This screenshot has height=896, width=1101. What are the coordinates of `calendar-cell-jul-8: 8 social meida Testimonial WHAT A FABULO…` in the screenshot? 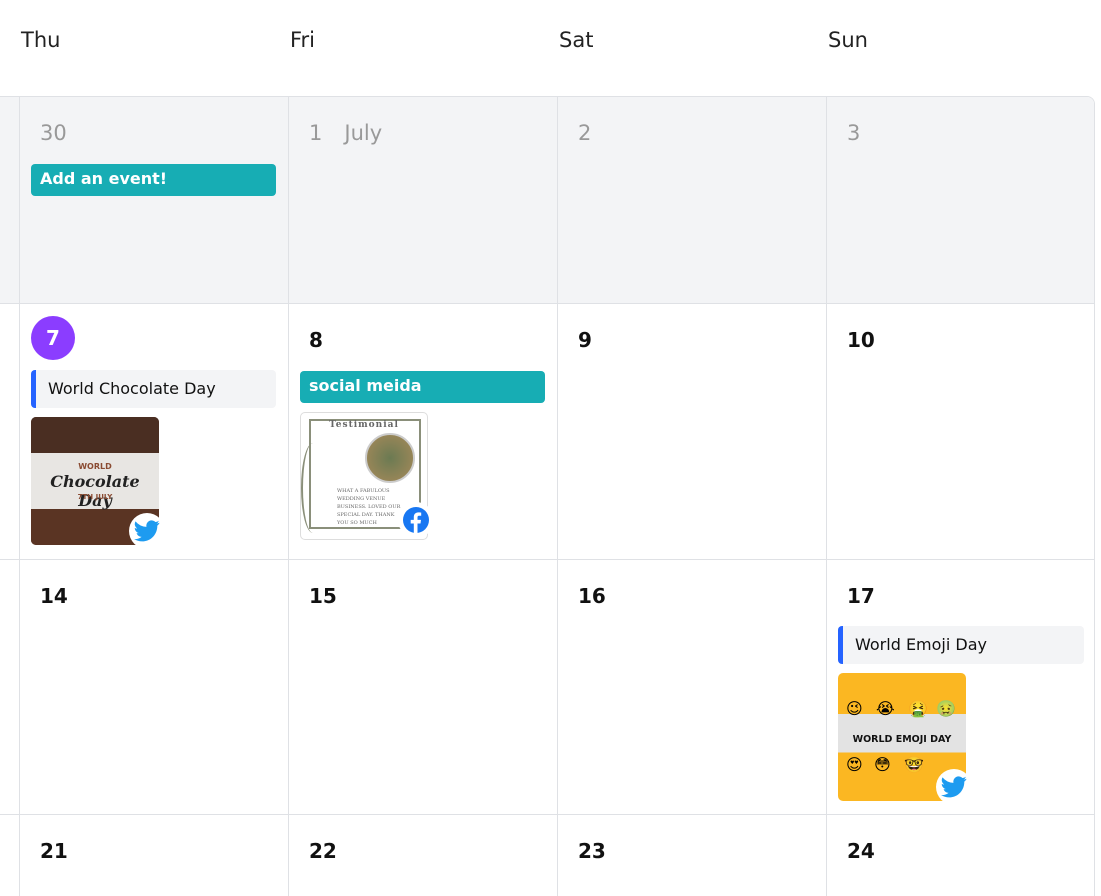 It's located at (422, 432).